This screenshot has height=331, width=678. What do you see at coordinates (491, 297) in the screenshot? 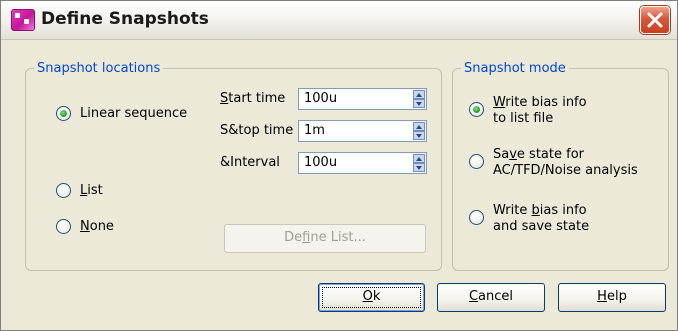
I see `cancel-button: Cancel` at bounding box center [491, 297].